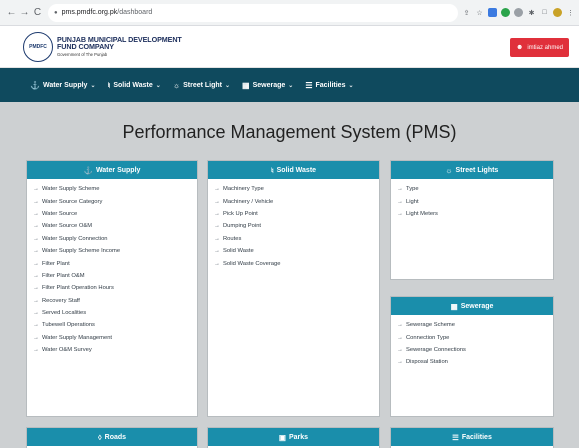  I want to click on card-link: → Recovery Staff, so click(115, 301).